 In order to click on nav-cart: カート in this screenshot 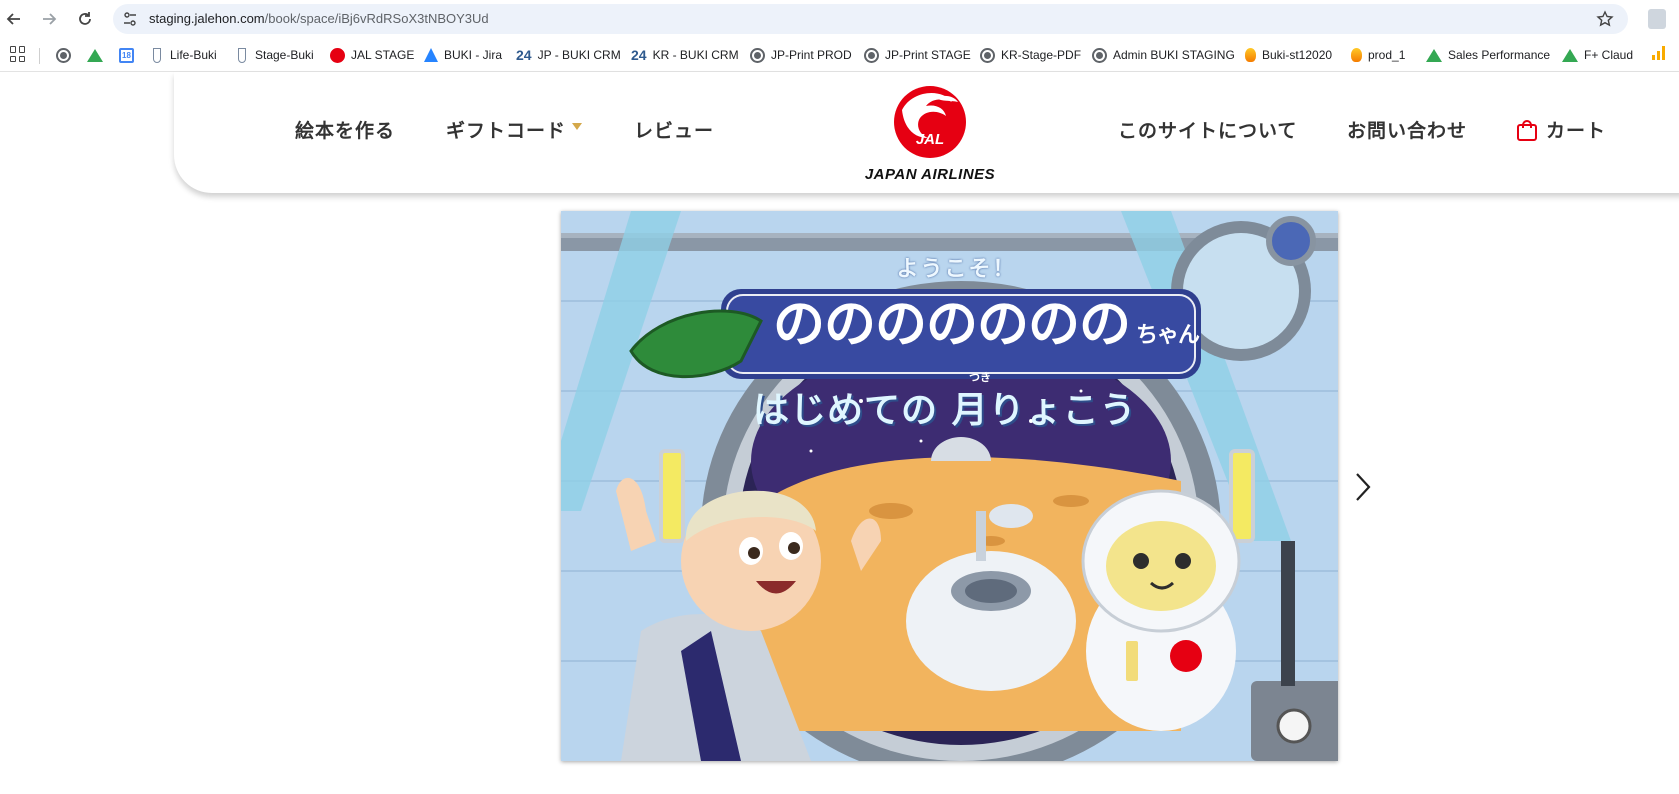, I will do `click(1561, 129)`.